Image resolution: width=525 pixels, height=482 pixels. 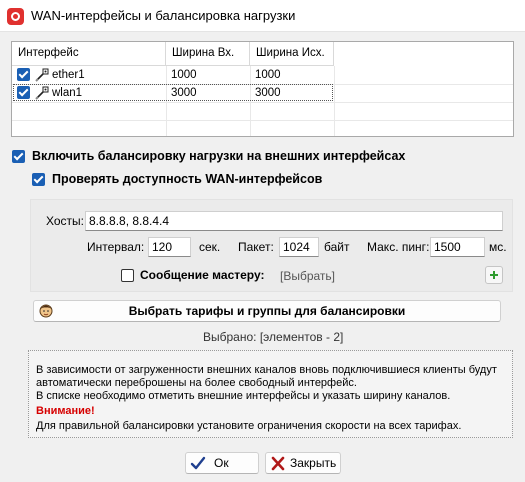 I want to click on max-ping-input: 1500, so click(x=457, y=247).